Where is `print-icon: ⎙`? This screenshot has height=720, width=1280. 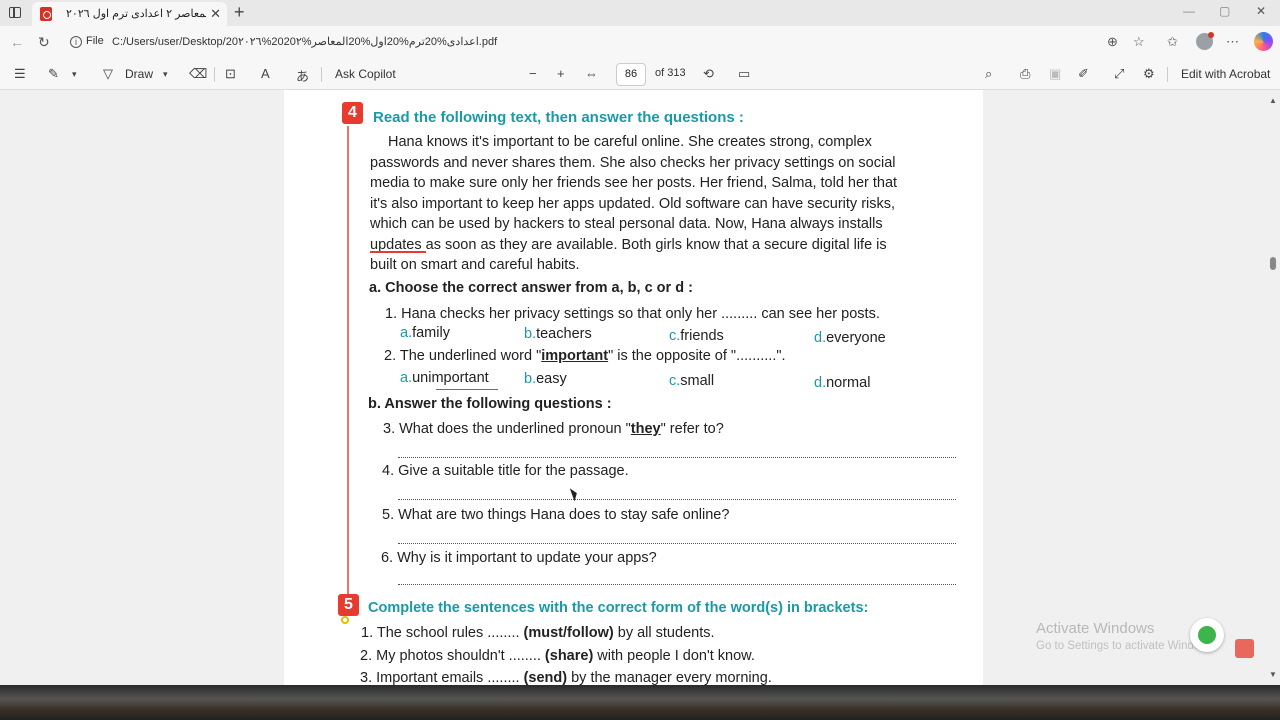
print-icon: ⎙ is located at coordinates (1025, 74).